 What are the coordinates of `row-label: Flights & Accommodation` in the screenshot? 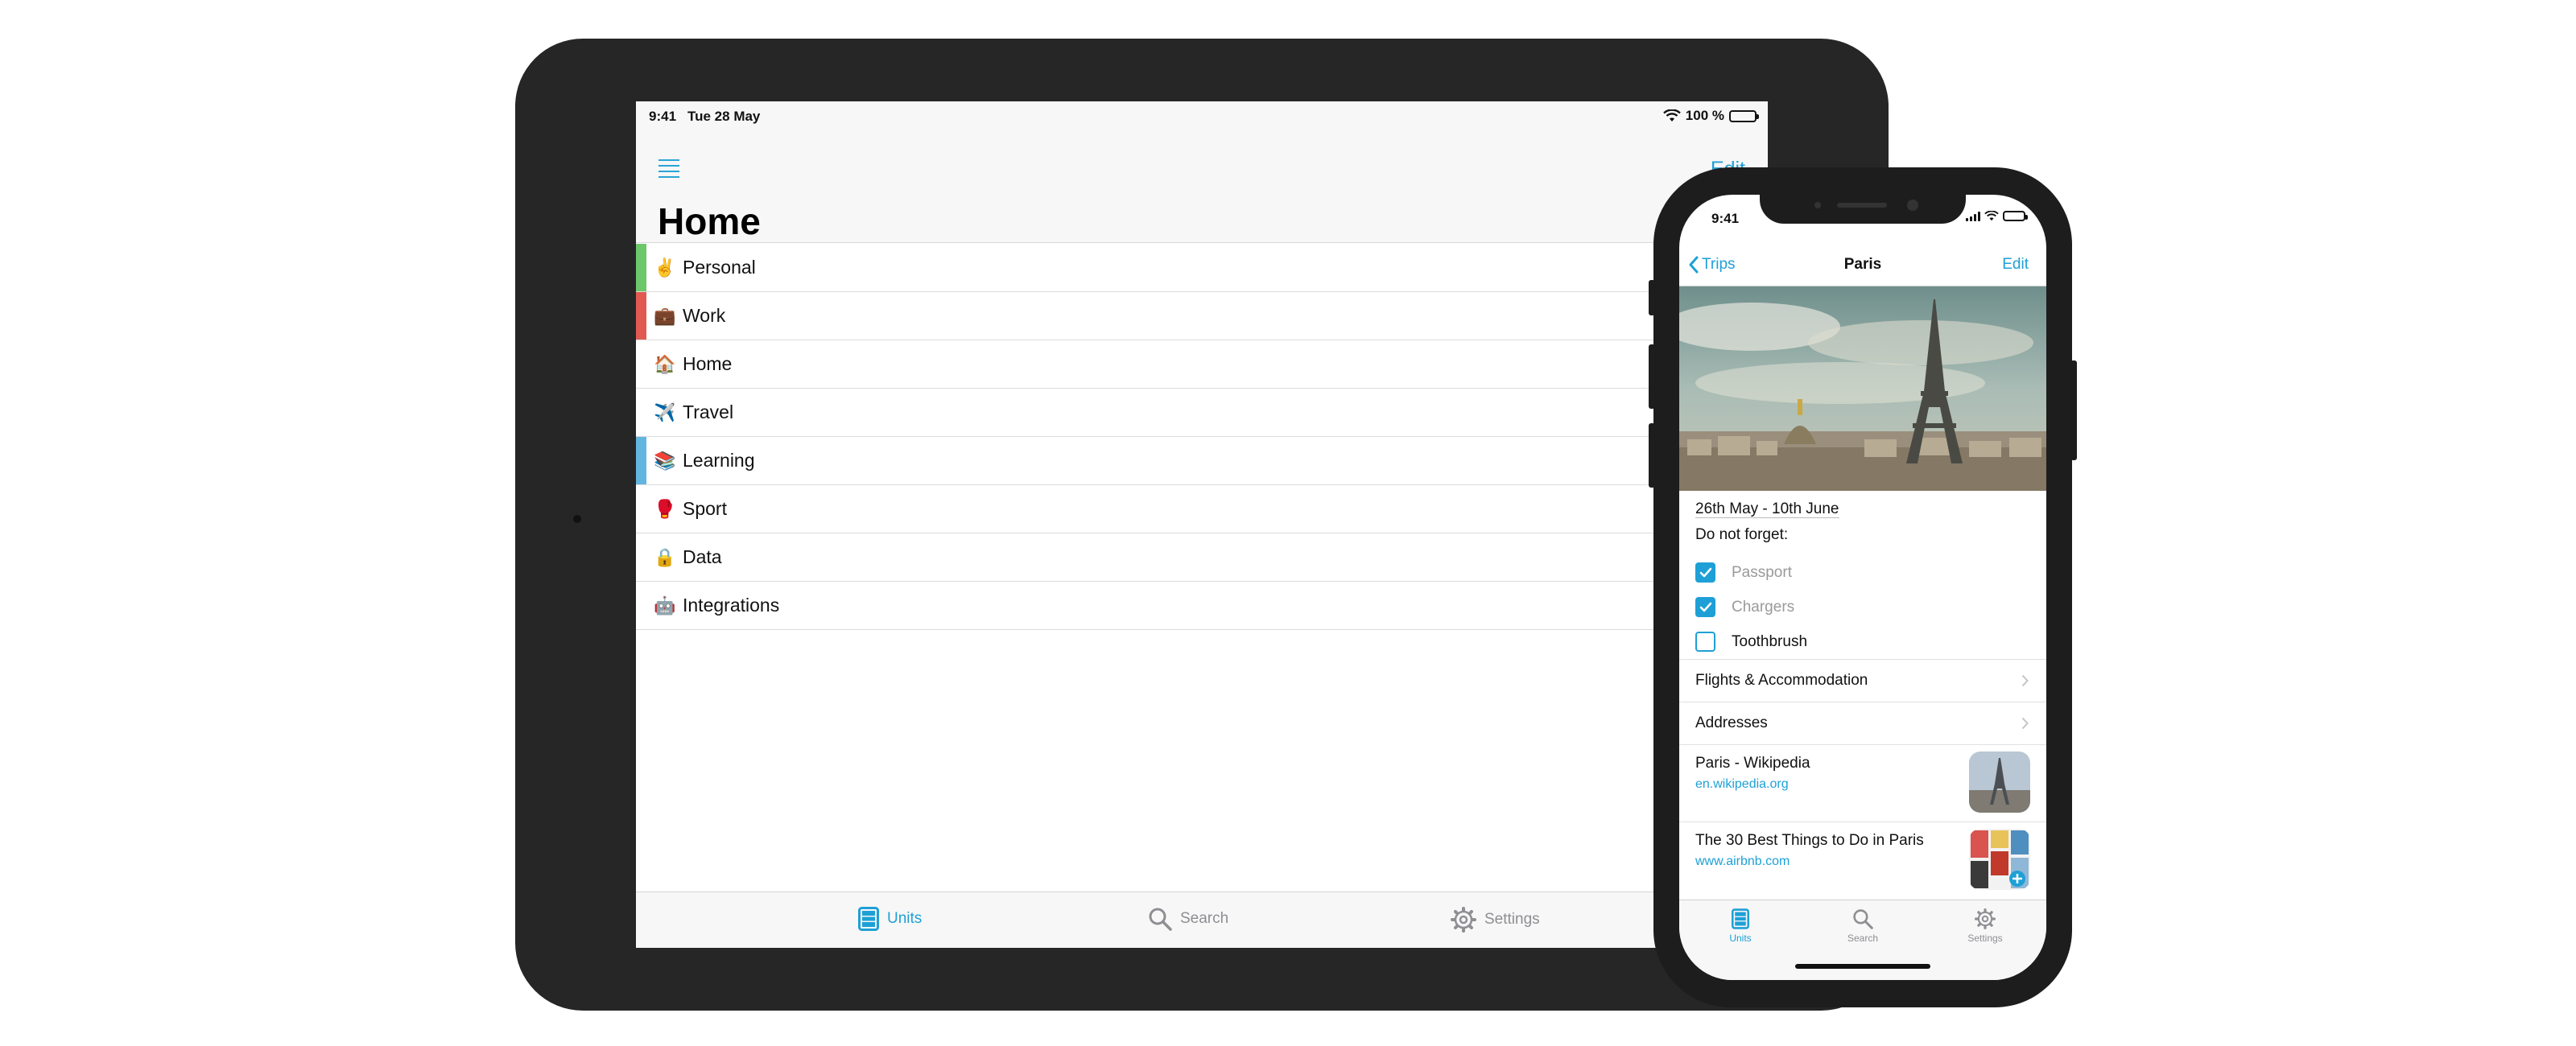 It's located at (1781, 680).